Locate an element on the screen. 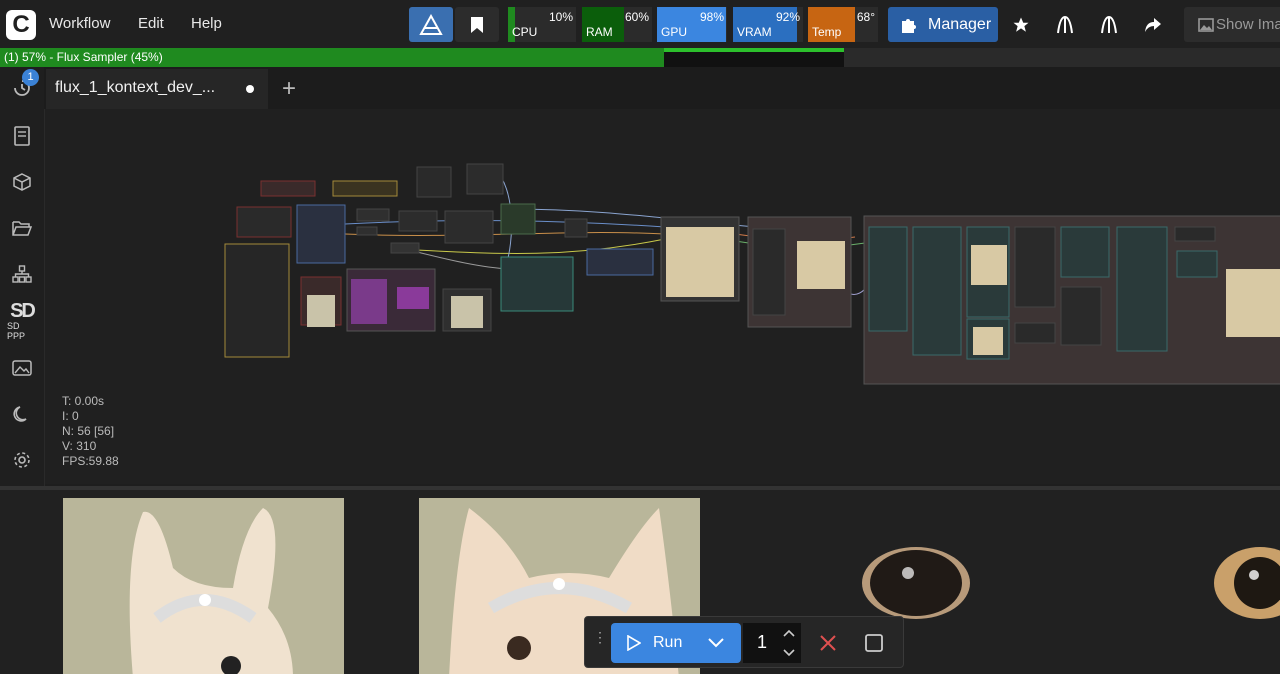  image-gallery-button is located at coordinates (22, 368).